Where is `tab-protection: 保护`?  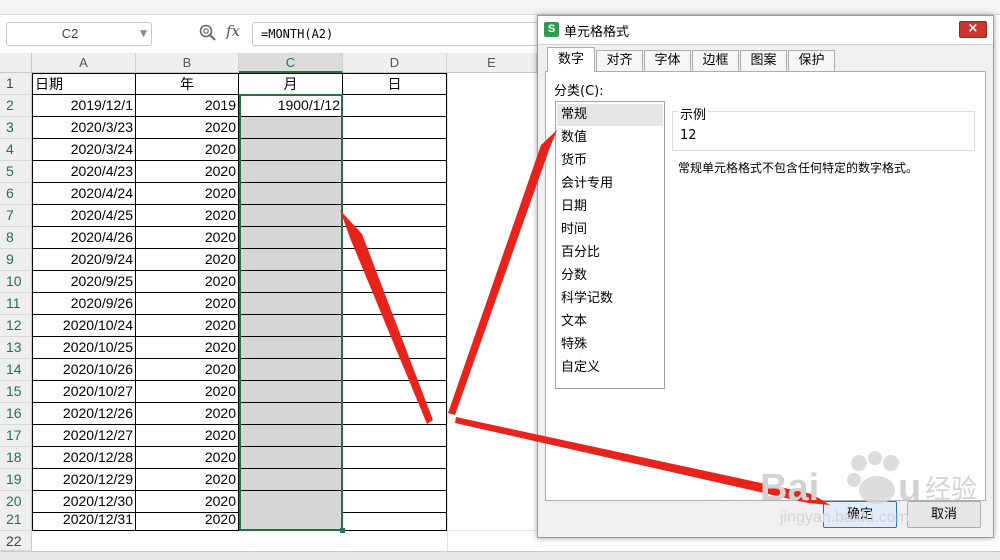
tab-protection: 保护 is located at coordinates (811, 60).